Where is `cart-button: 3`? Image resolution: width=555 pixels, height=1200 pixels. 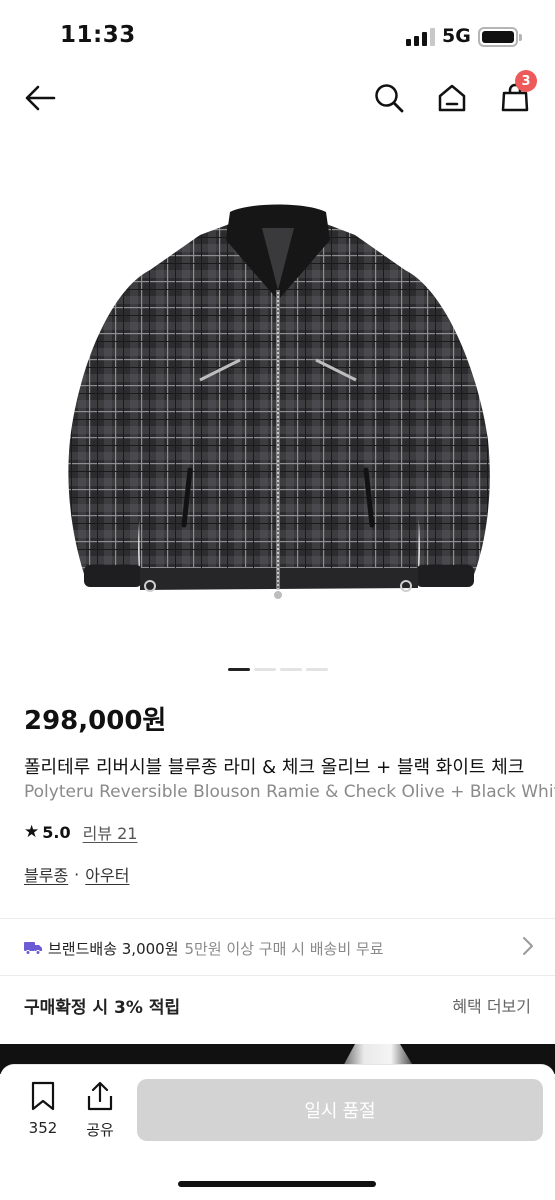
cart-button: 3 is located at coordinates (516, 94).